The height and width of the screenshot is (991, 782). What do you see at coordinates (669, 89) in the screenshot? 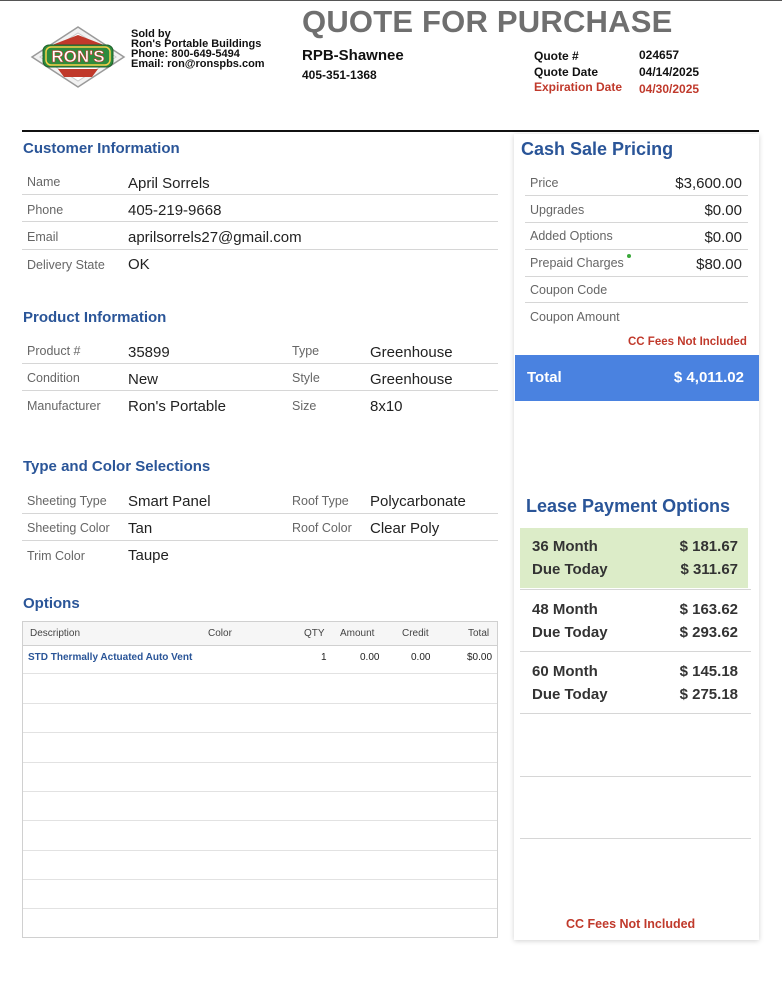
I see `expiration-date: 04/30/2025` at bounding box center [669, 89].